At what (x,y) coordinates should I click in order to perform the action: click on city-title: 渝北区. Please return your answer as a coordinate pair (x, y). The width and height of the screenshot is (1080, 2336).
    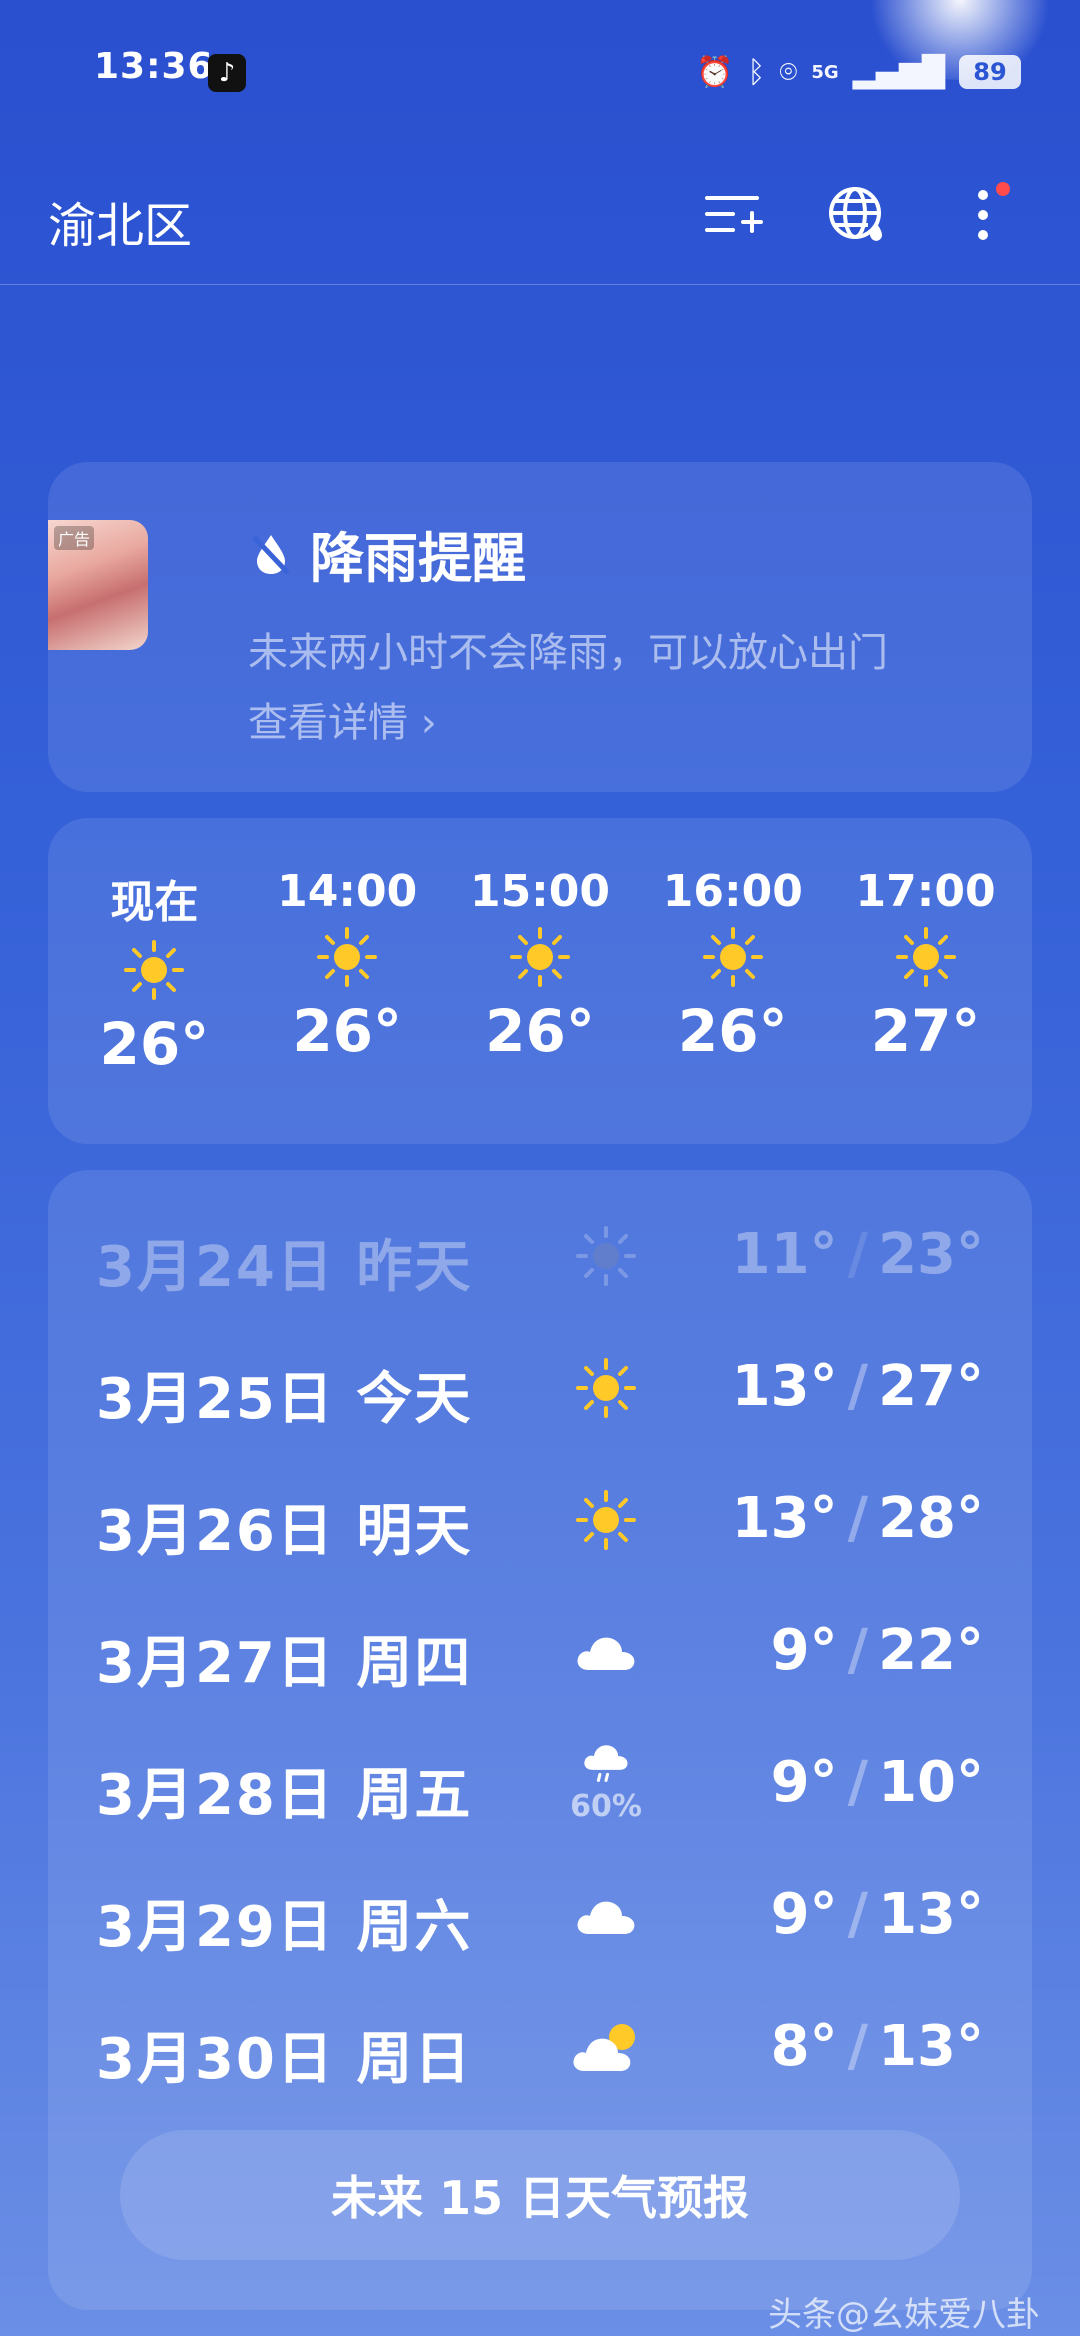
    Looking at the image, I should click on (120, 221).